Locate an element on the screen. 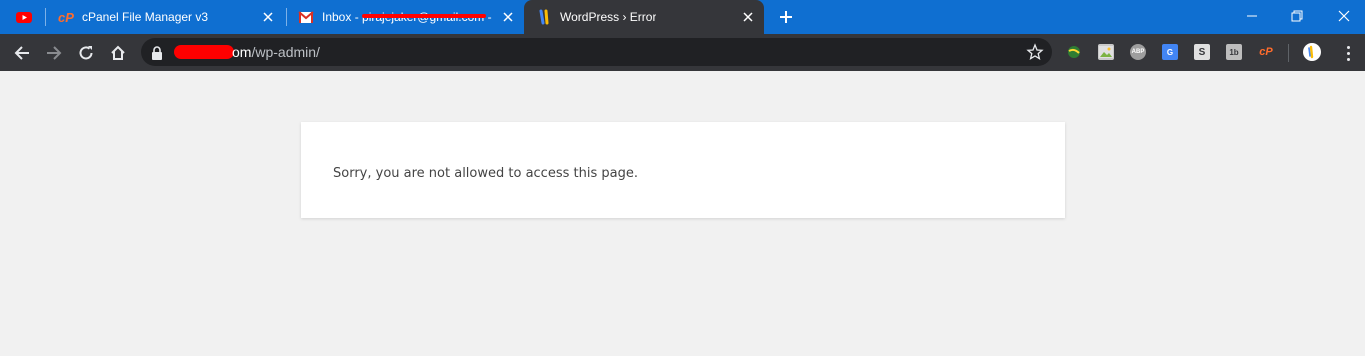 This screenshot has height=356, width=1365. abp-icon: ABP is located at coordinates (1138, 52).